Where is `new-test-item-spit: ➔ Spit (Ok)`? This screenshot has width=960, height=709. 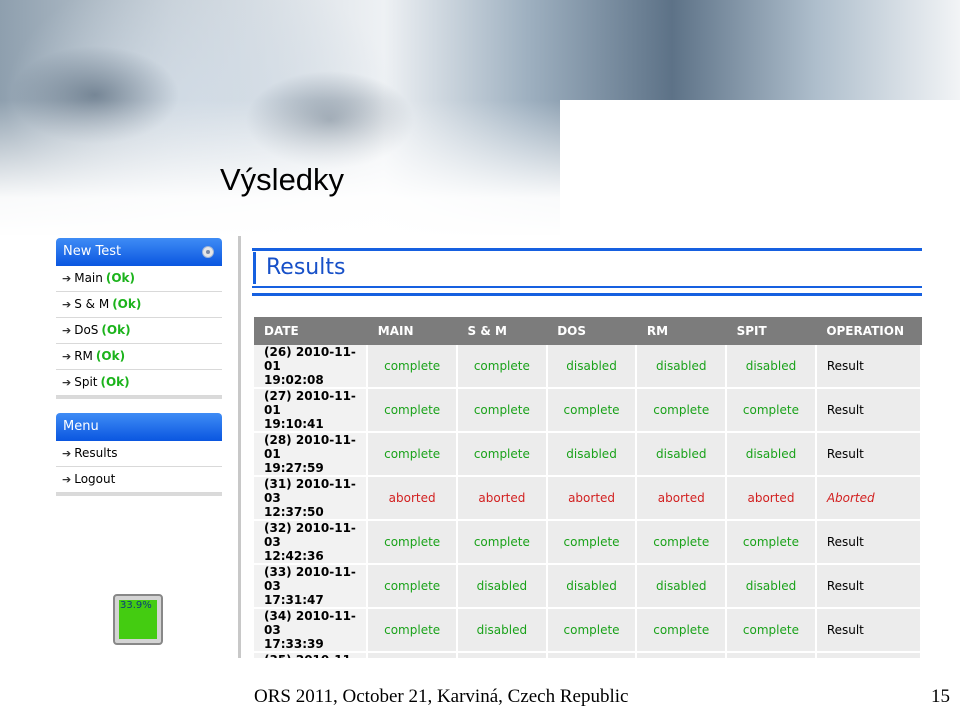
new-test-item-spit: ➔ Spit (Ok) is located at coordinates (139, 383).